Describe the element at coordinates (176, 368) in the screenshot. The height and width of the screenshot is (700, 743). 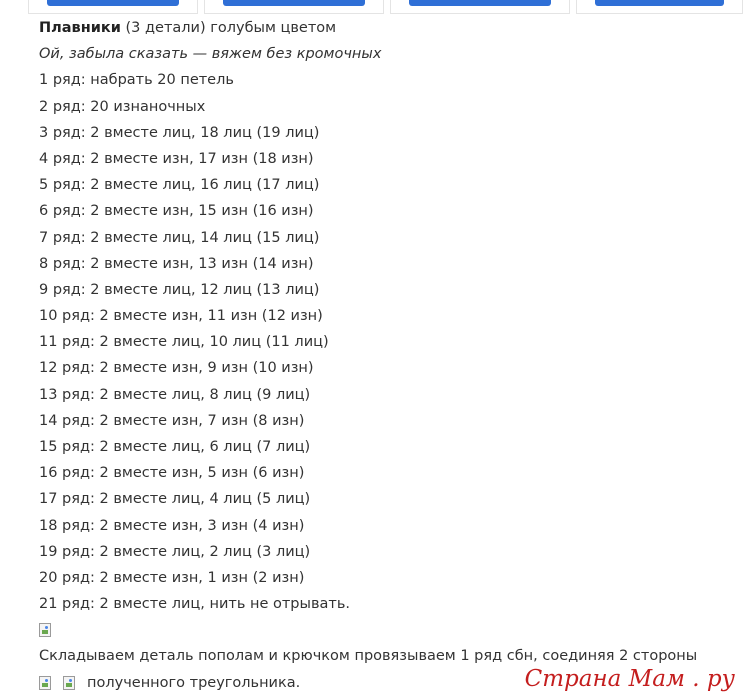
I see `list-item: 12 ряд: 2 вместе изн, 9 изн (10 изн)` at that location.